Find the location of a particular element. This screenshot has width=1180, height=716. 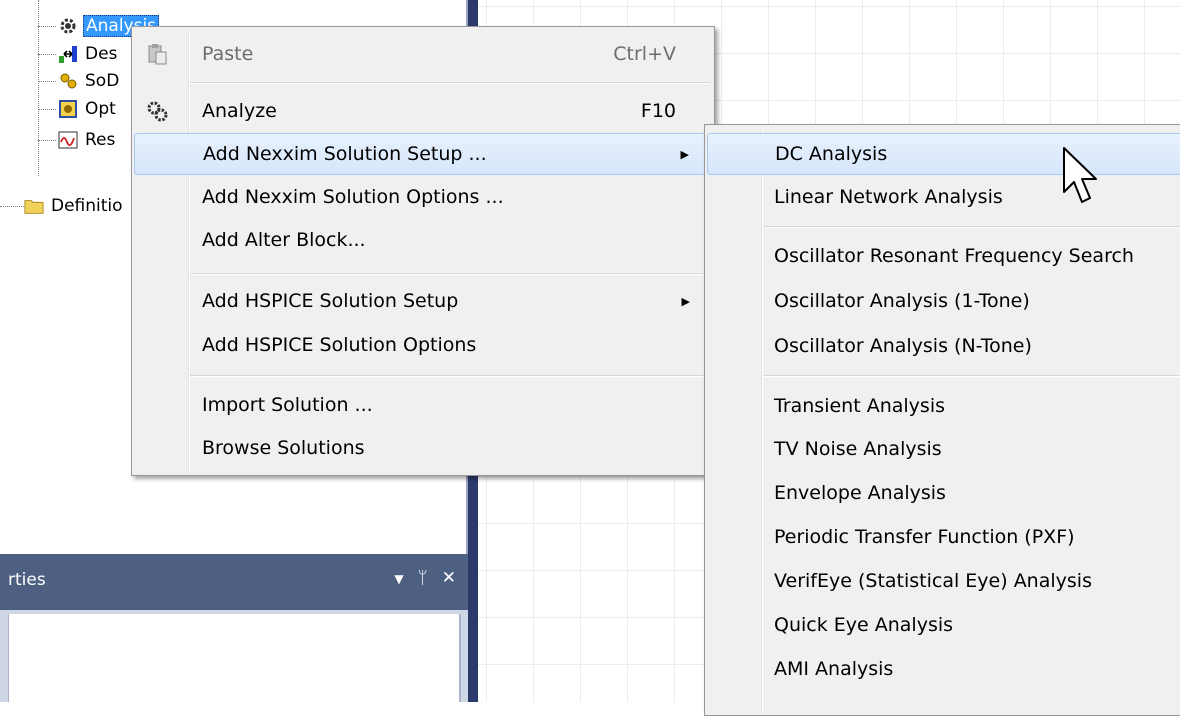

menu-item-add-hspice-solution-options: Add HSPICE Solution Options is located at coordinates (423, 345).